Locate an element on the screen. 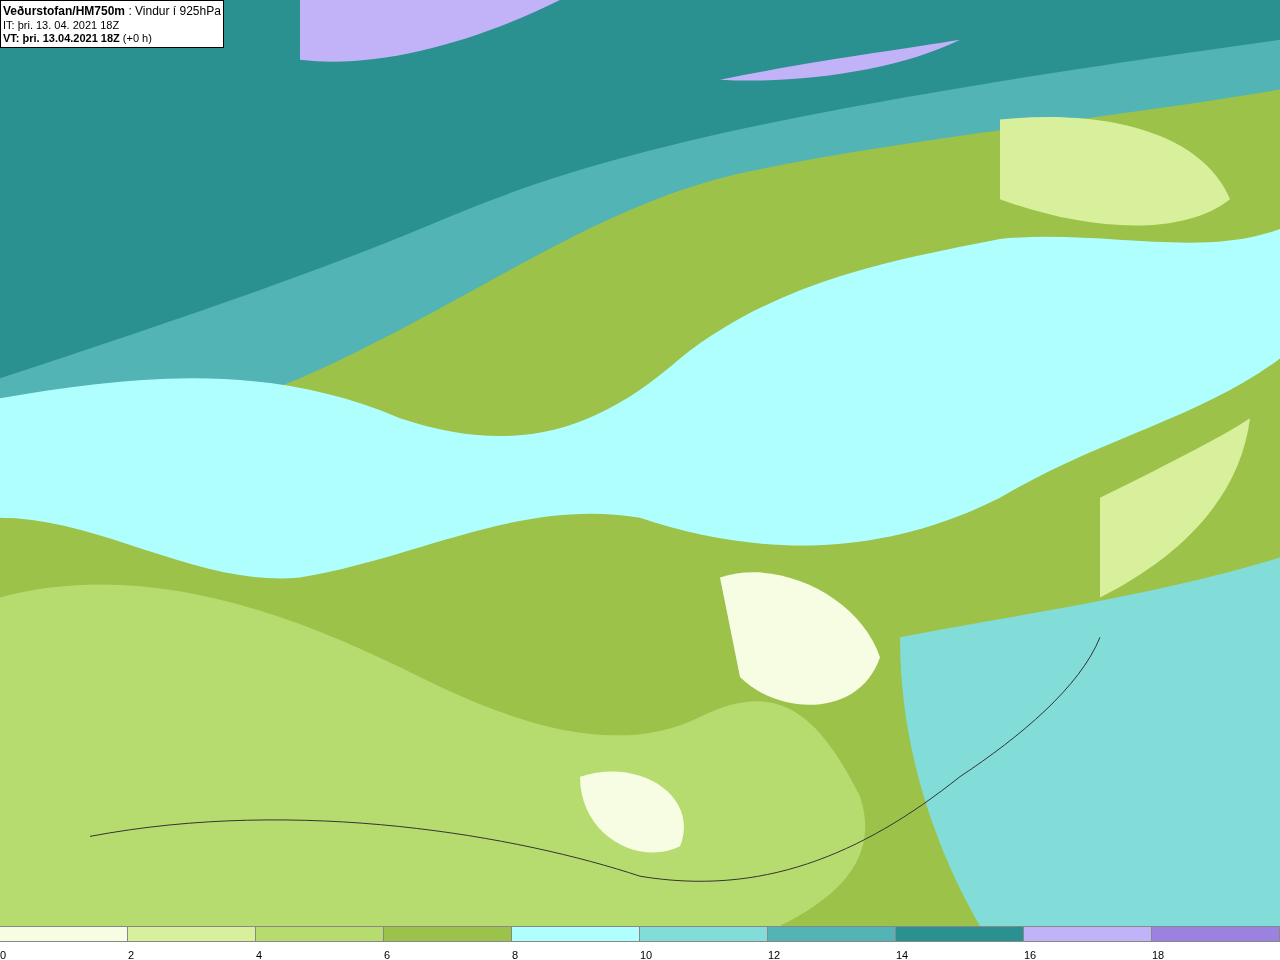  scale-label: 0 is located at coordinates (3, 954).